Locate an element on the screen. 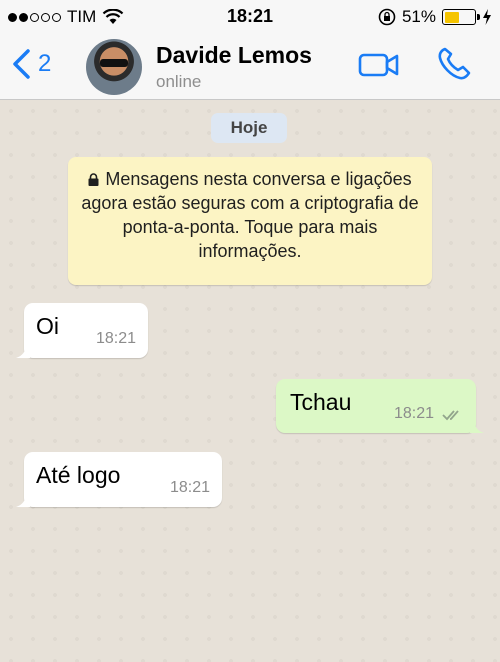 The width and height of the screenshot is (500, 662). back-chevron-icon is located at coordinates (21, 64).